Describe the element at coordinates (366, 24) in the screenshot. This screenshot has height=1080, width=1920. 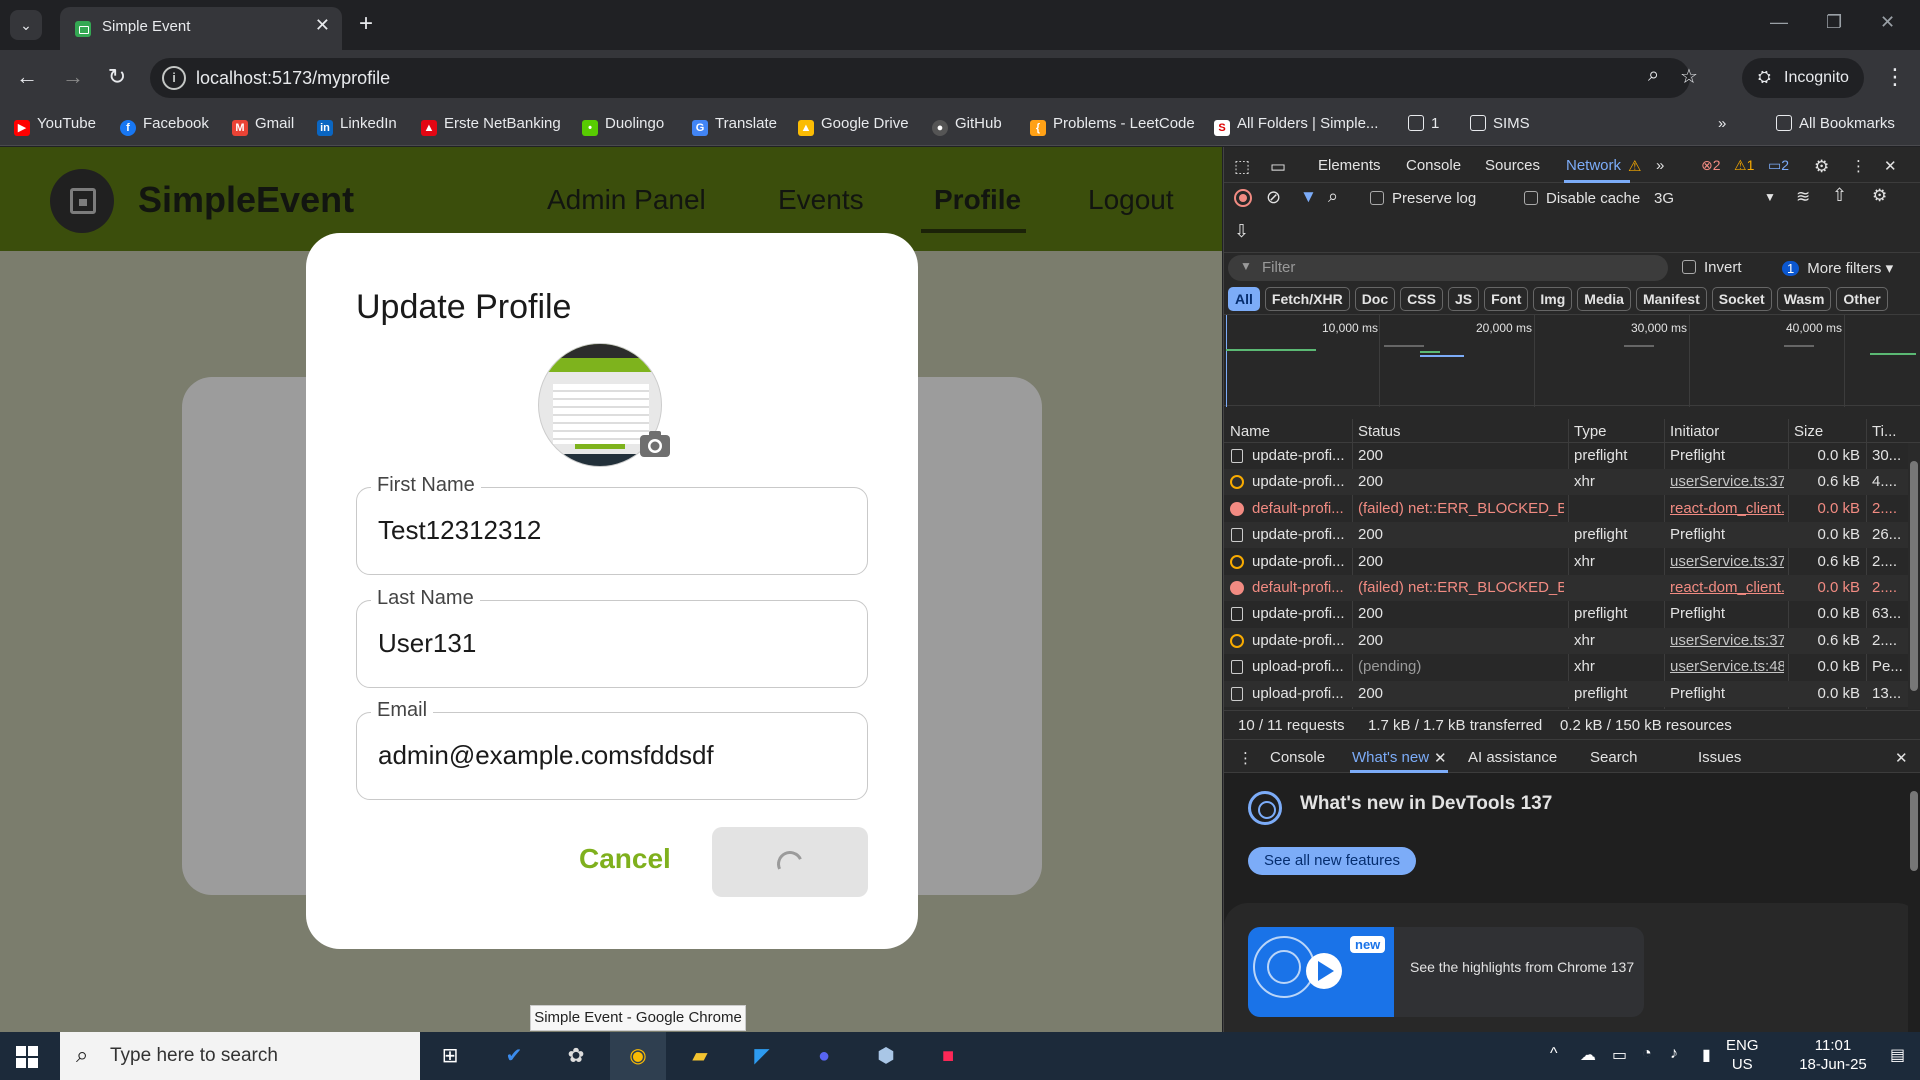
I see `new-tab-button: +` at that location.